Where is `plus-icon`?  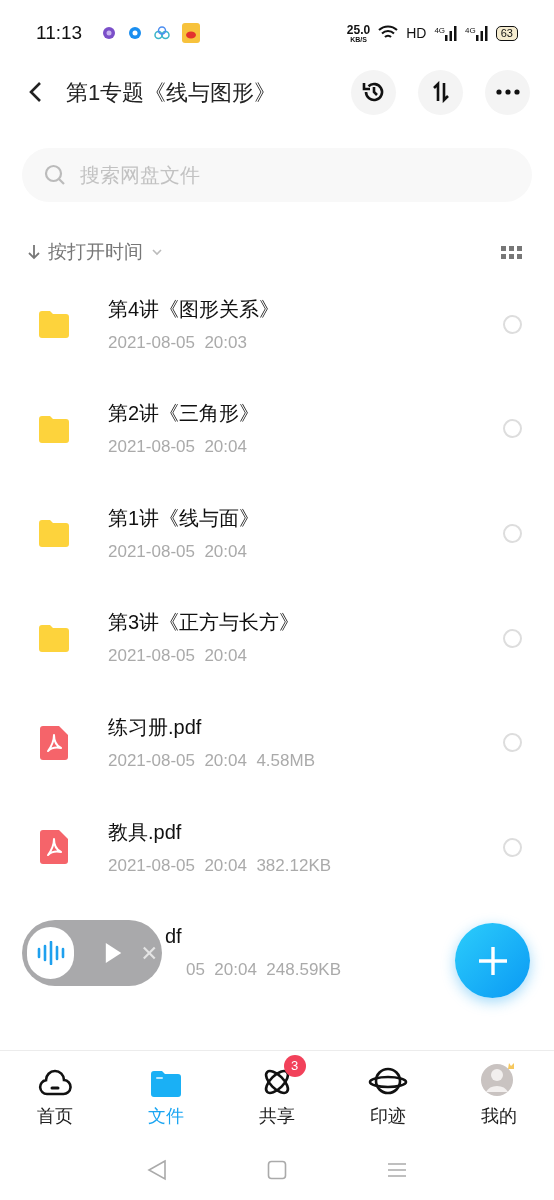
plus-icon is located at coordinates (492, 960).